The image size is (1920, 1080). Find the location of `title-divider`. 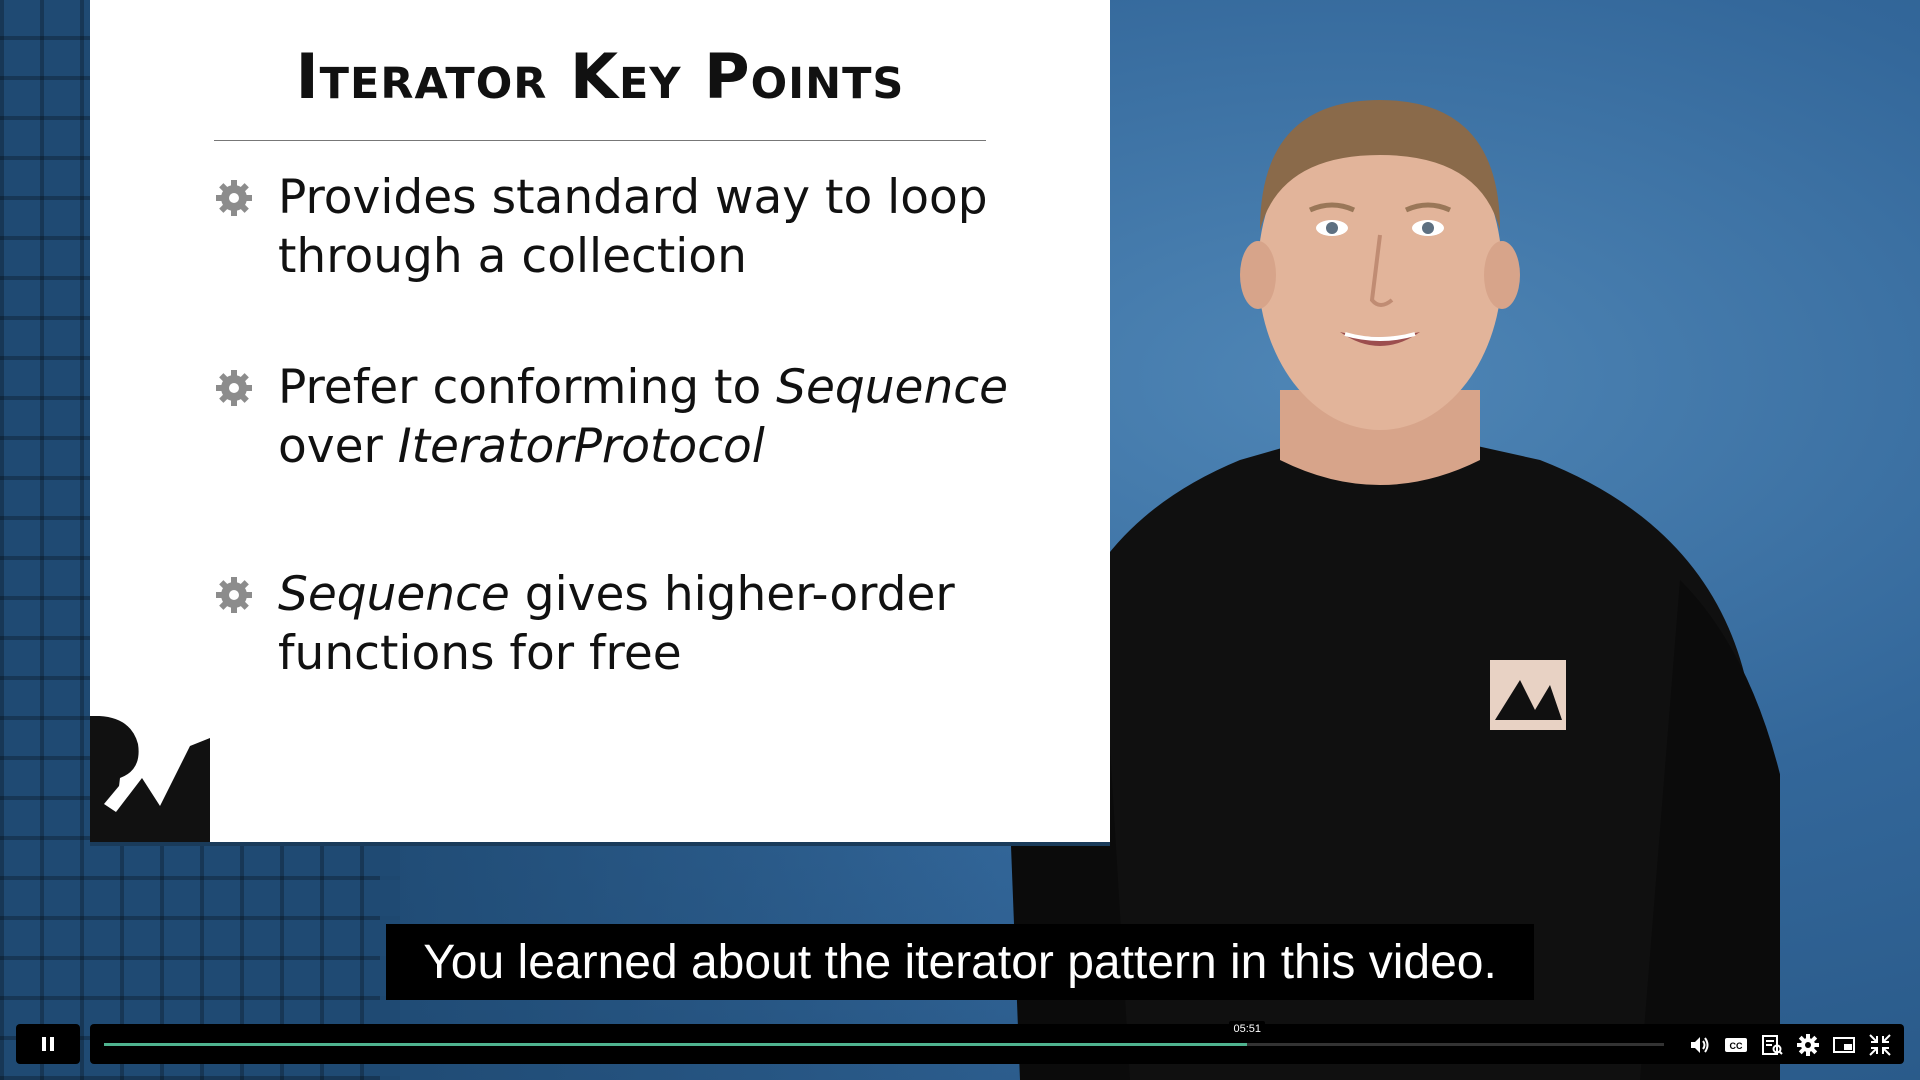

title-divider is located at coordinates (600, 140).